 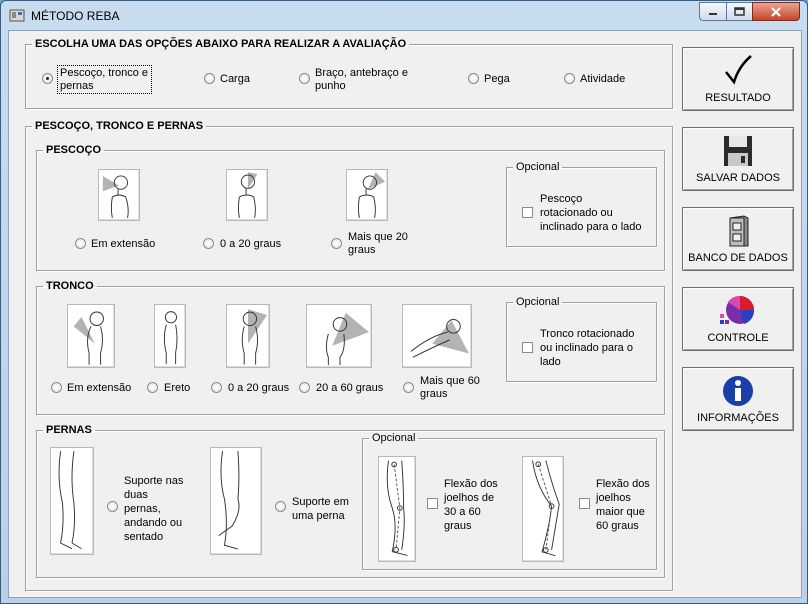 What do you see at coordinates (112, 506) in the screenshot?
I see `radio-legs-both` at bounding box center [112, 506].